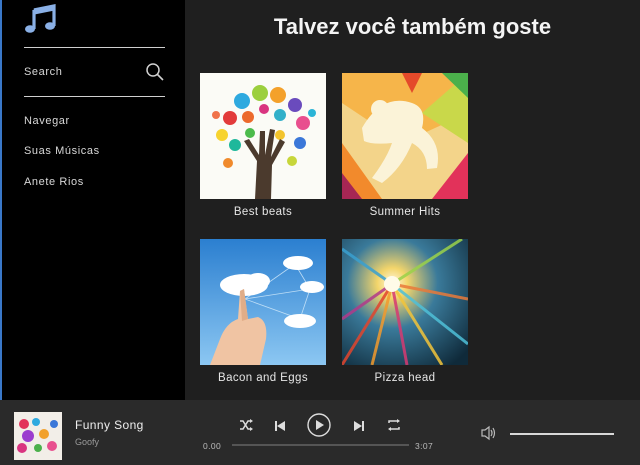 The height and width of the screenshot is (465, 640). What do you see at coordinates (109, 425) in the screenshot?
I see `now-playing-title: Funny Song` at bounding box center [109, 425].